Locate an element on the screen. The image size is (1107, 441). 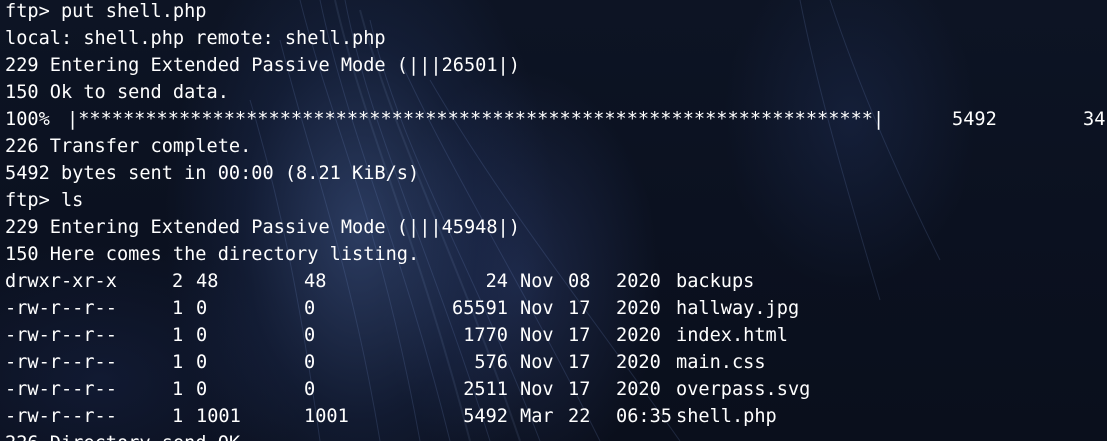
listing-name: hallway.jpg is located at coordinates (738, 308).